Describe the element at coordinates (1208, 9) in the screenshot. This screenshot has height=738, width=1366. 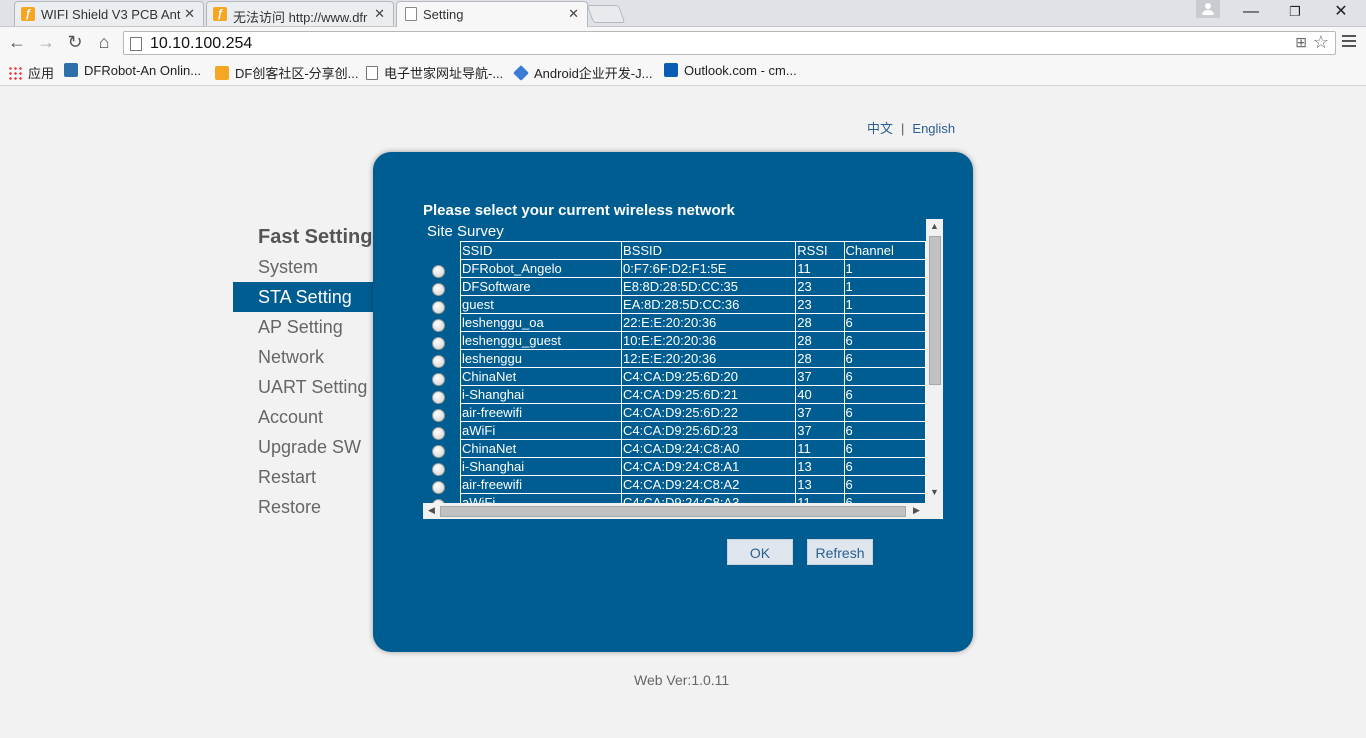
I see `user-profile-icon` at that location.